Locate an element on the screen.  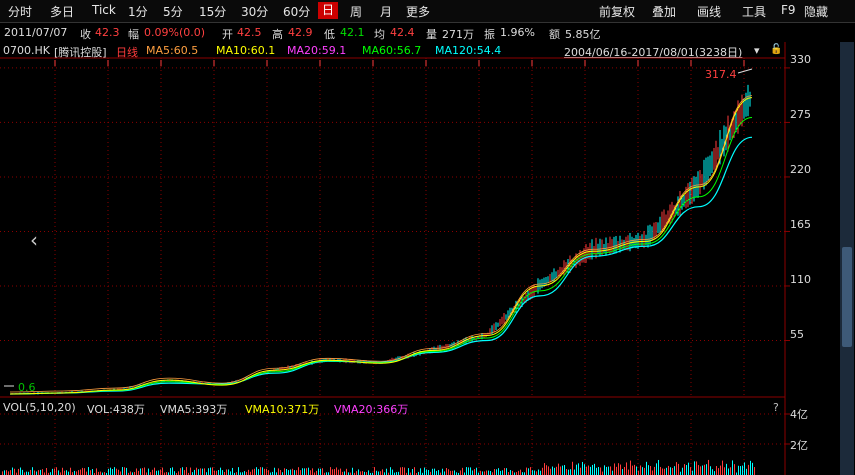
vma10-value: VMA10:371万 is located at coordinates (282, 409).